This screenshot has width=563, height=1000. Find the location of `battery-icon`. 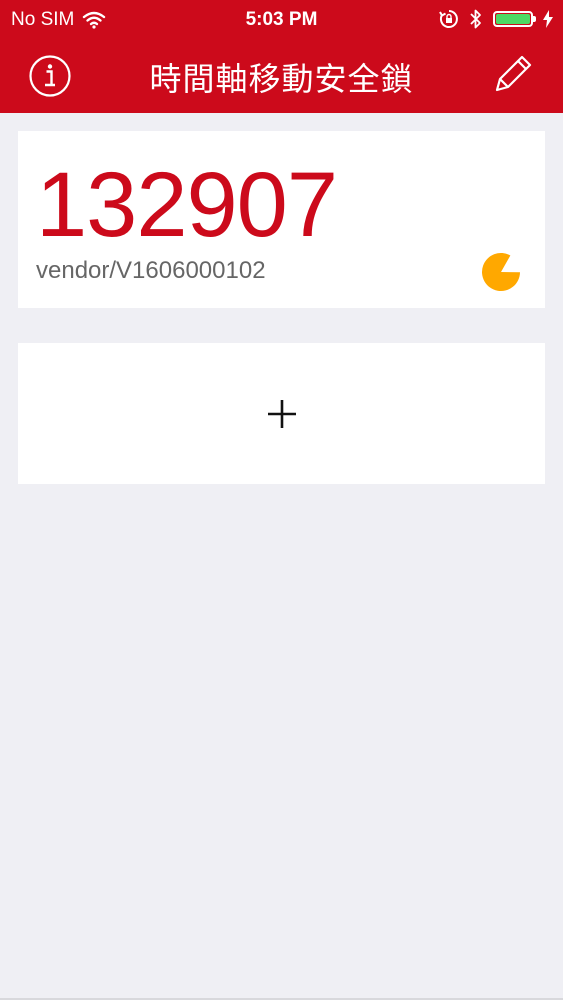

battery-icon is located at coordinates (514, 19).